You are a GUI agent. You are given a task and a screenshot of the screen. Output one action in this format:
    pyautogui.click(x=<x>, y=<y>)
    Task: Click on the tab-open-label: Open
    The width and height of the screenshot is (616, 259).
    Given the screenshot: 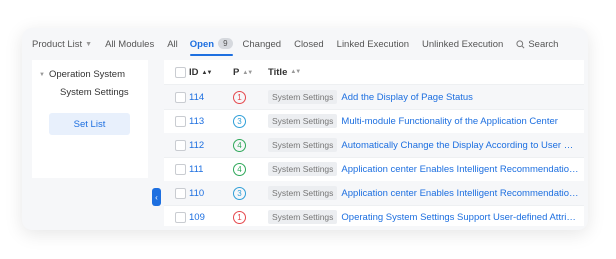 What is the action you would take?
    pyautogui.click(x=202, y=44)
    